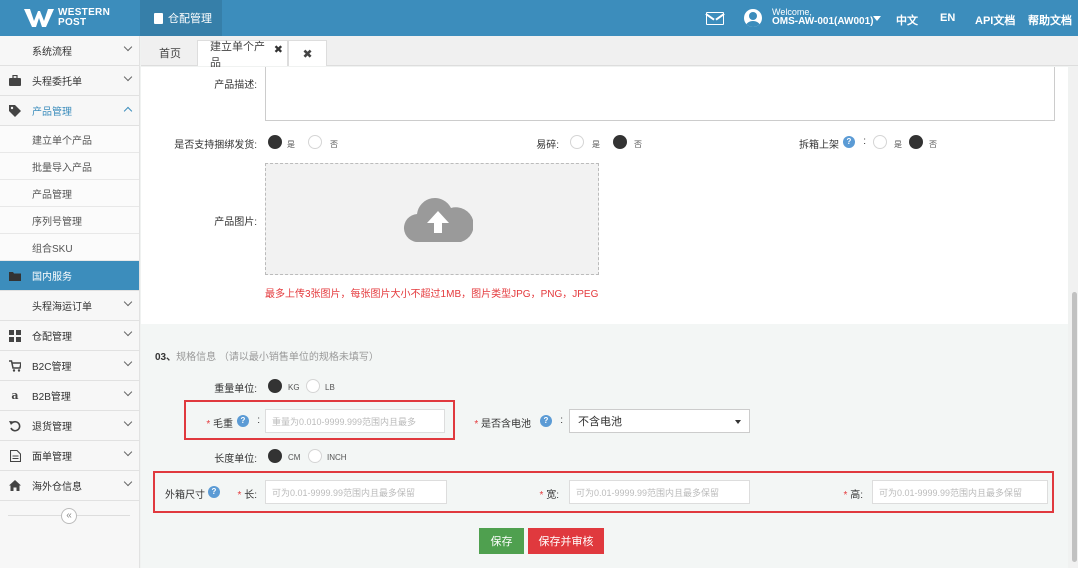  I want to click on sidebar-item-system-flow: 系统流程, so click(69, 51).